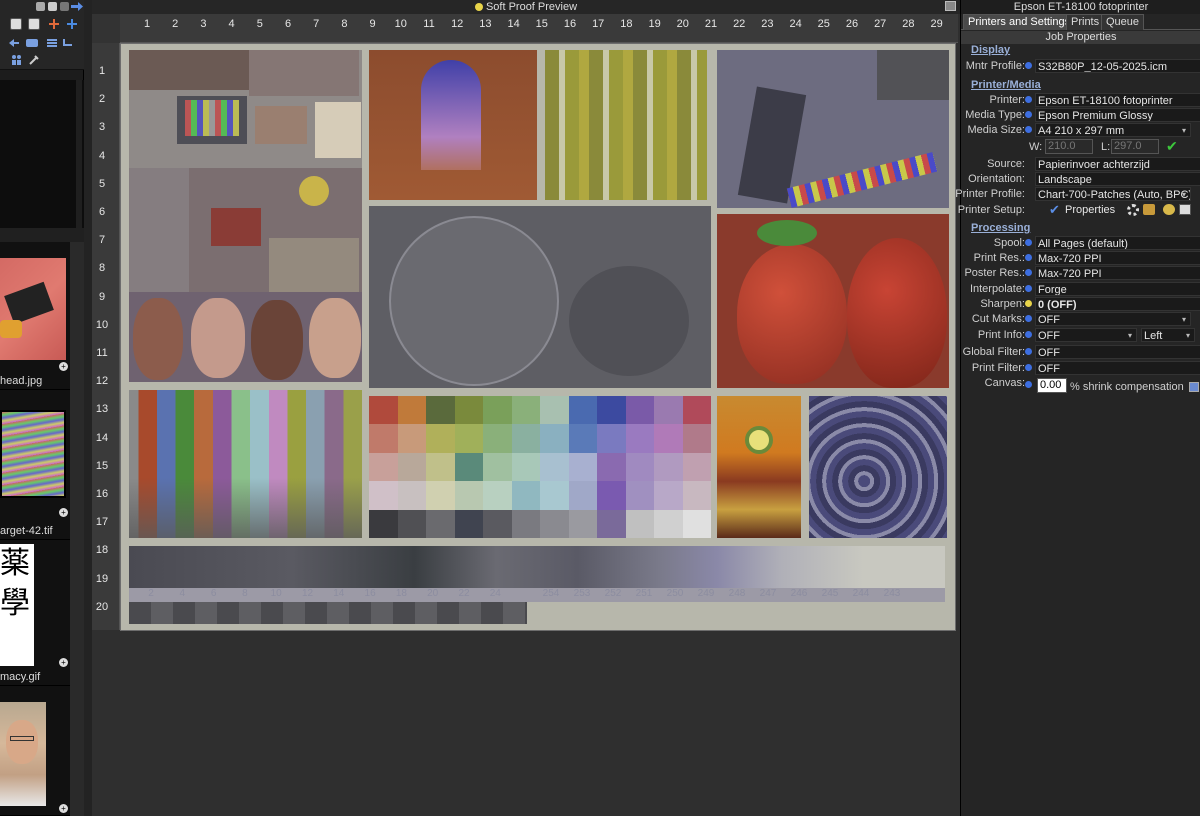 The image size is (1200, 816). Describe the element at coordinates (1113, 130) in the screenshot. I see `media-size-select: A4 210 x 297 mm ▾` at that location.